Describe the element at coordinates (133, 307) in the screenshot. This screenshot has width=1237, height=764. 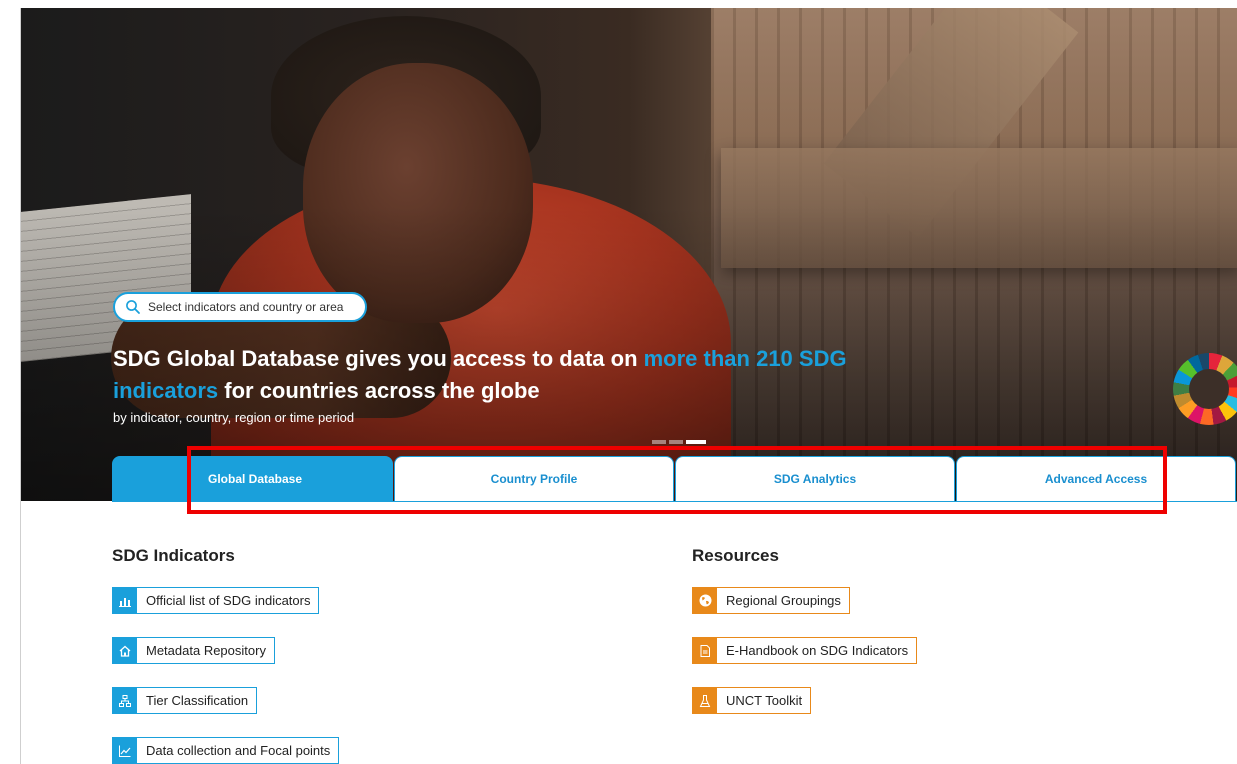
I see `search-icon` at that location.